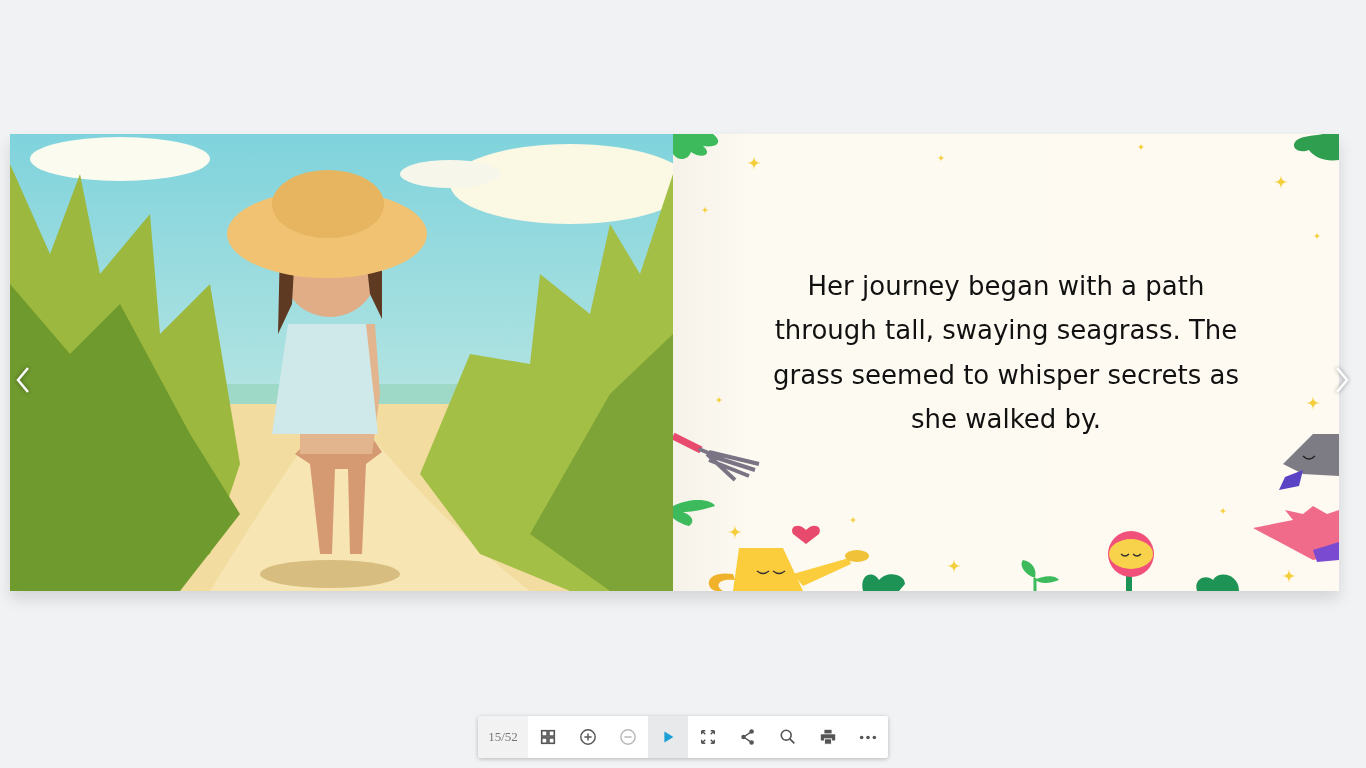  I want to click on sprout-icon, so click(1040, 575).